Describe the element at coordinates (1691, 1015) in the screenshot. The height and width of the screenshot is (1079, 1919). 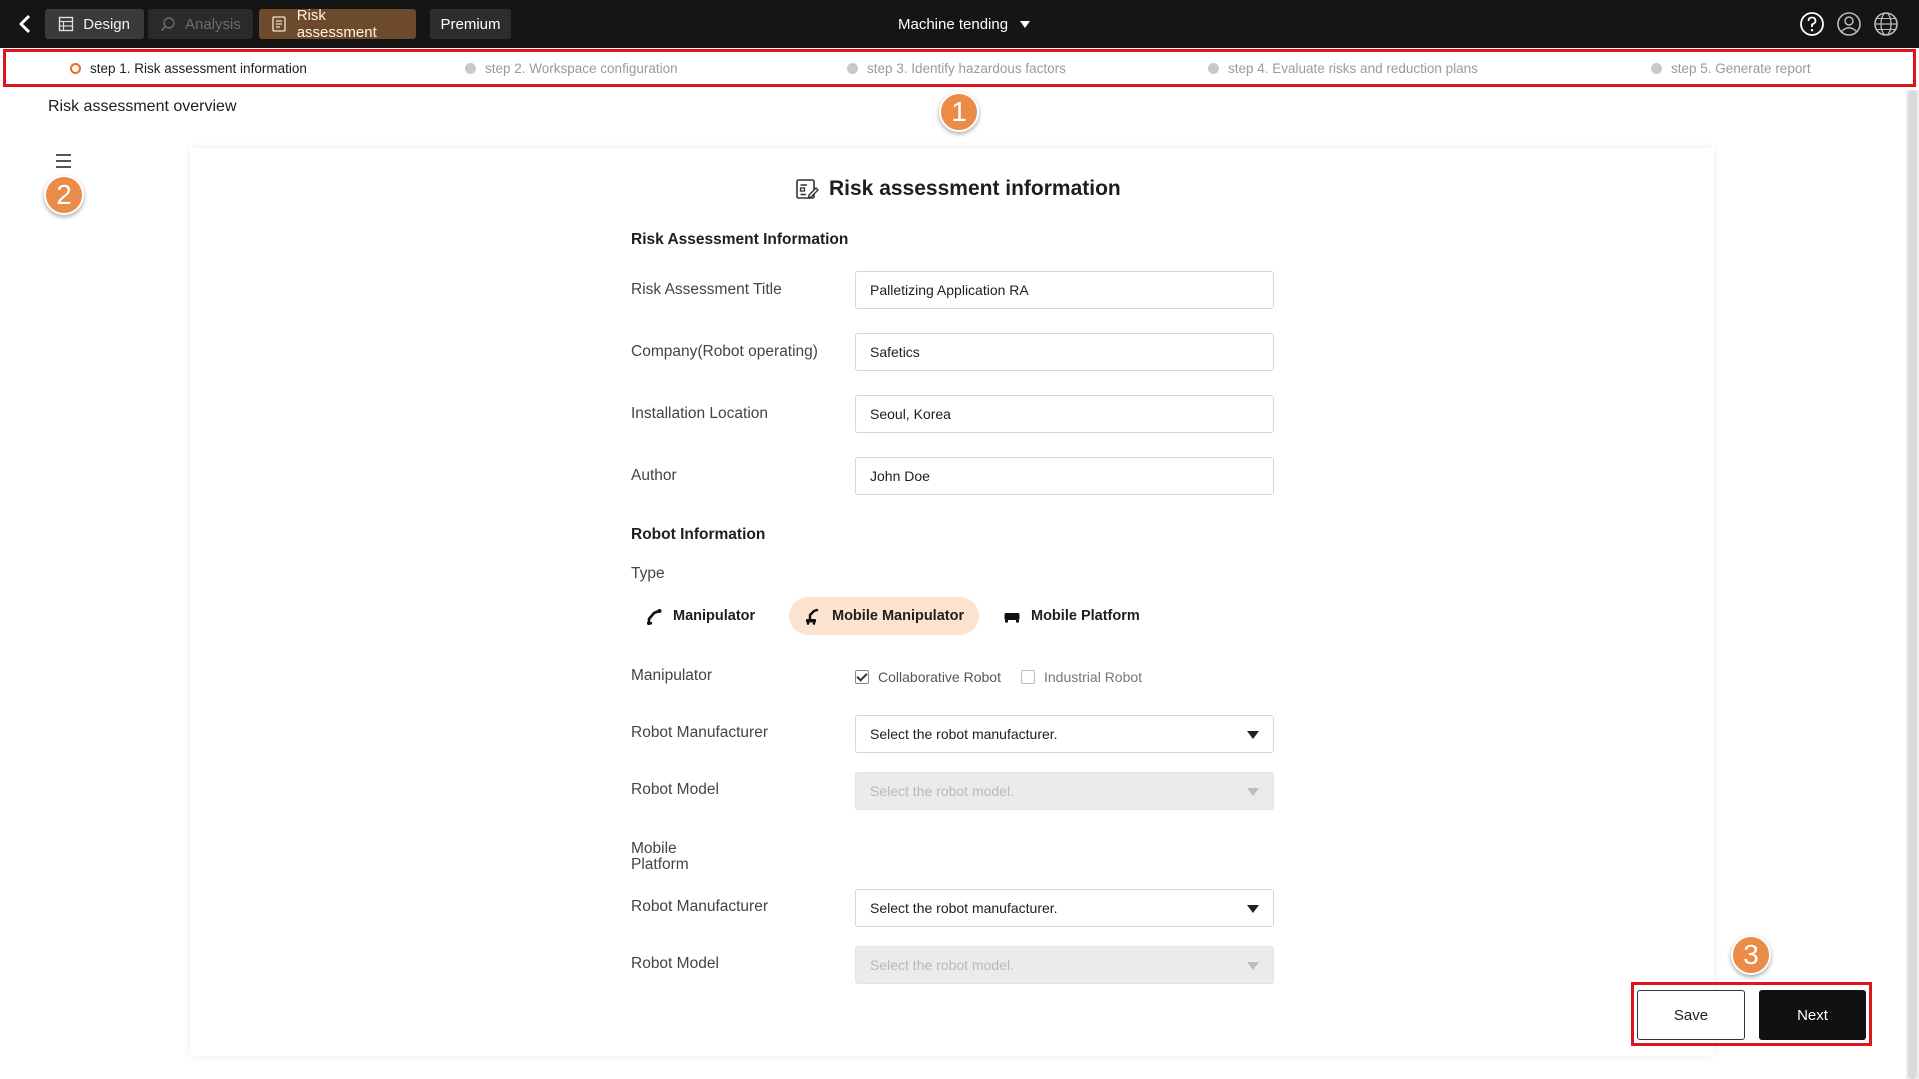
I see `save-button: Save` at that location.